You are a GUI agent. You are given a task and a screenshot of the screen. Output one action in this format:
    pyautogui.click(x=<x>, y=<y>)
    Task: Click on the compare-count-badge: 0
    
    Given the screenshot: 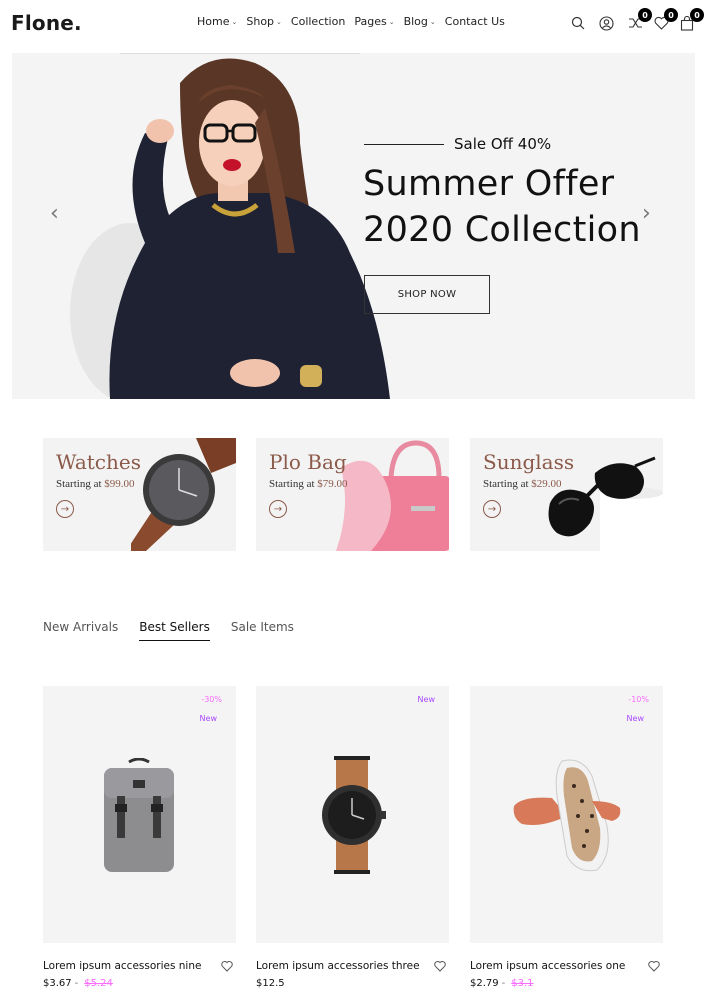 What is the action you would take?
    pyautogui.click(x=645, y=15)
    